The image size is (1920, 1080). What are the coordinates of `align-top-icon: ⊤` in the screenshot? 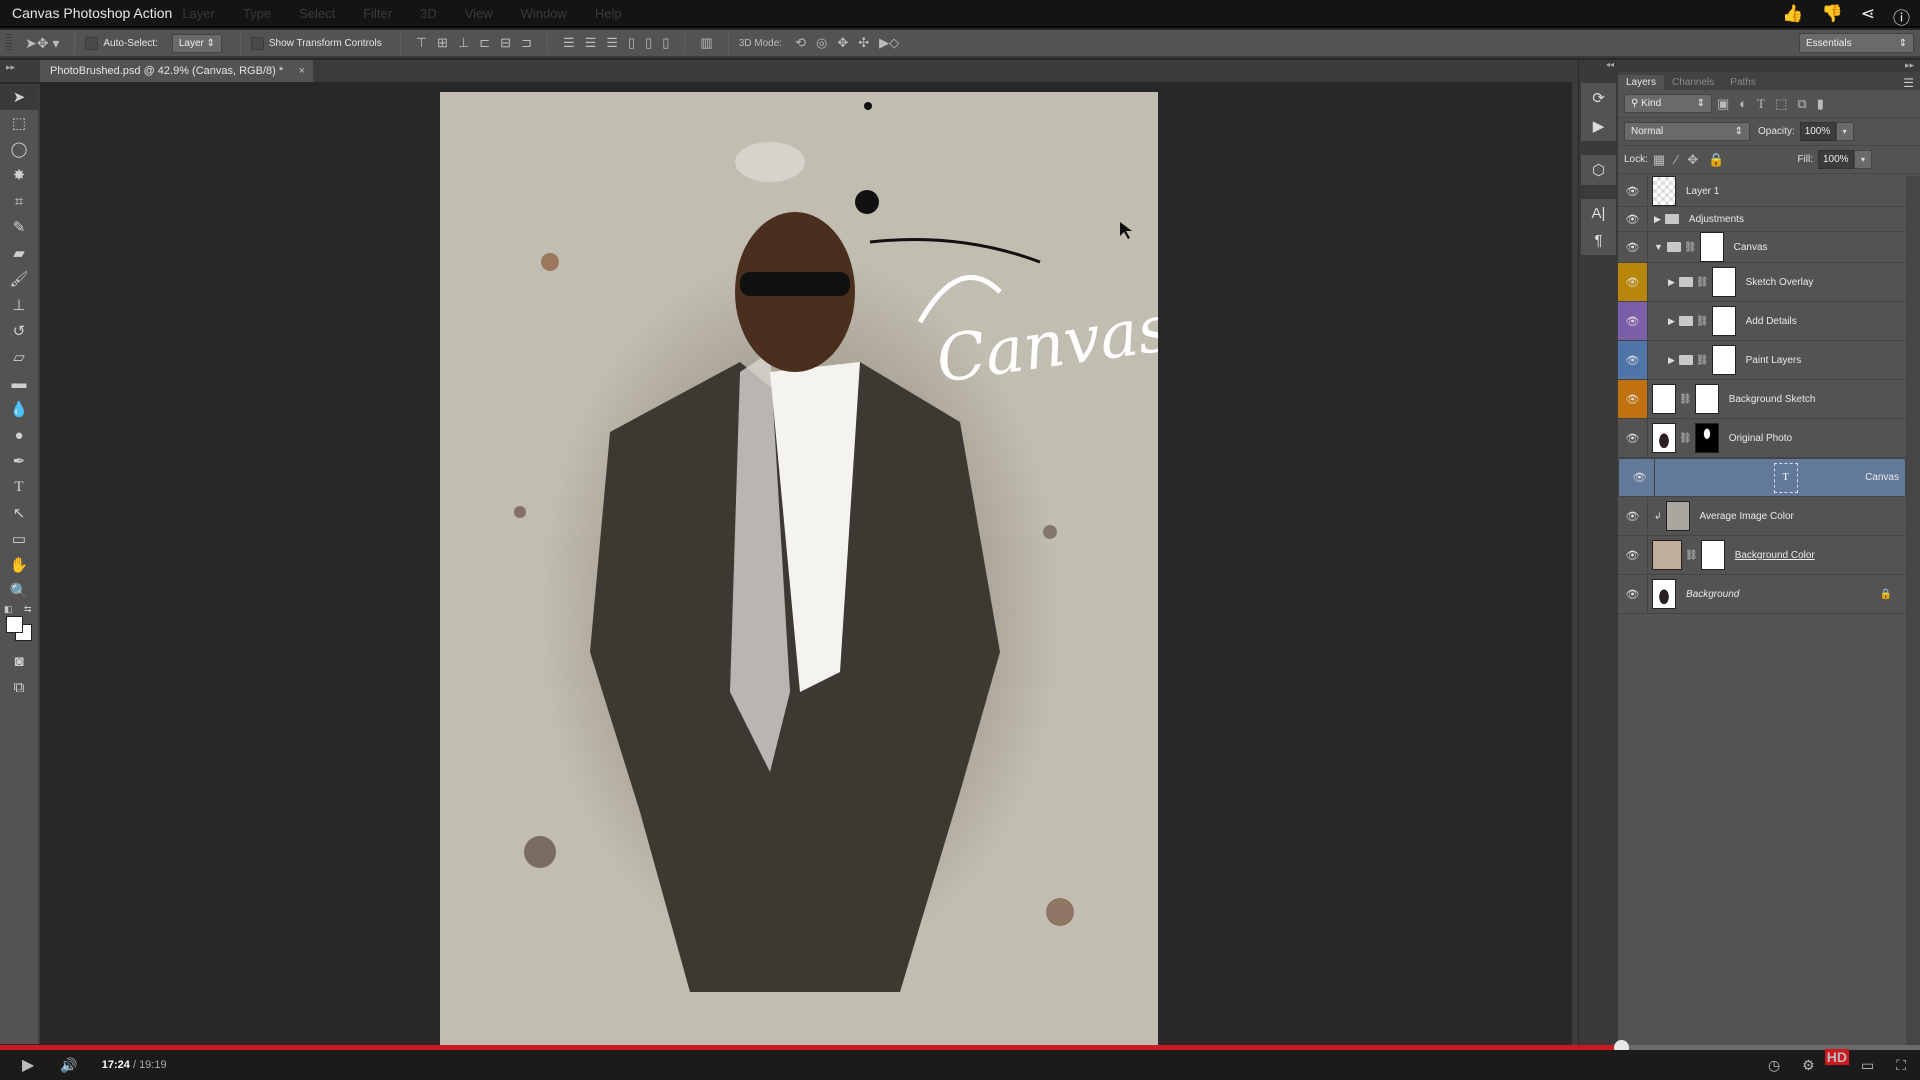 It's located at (421, 43).